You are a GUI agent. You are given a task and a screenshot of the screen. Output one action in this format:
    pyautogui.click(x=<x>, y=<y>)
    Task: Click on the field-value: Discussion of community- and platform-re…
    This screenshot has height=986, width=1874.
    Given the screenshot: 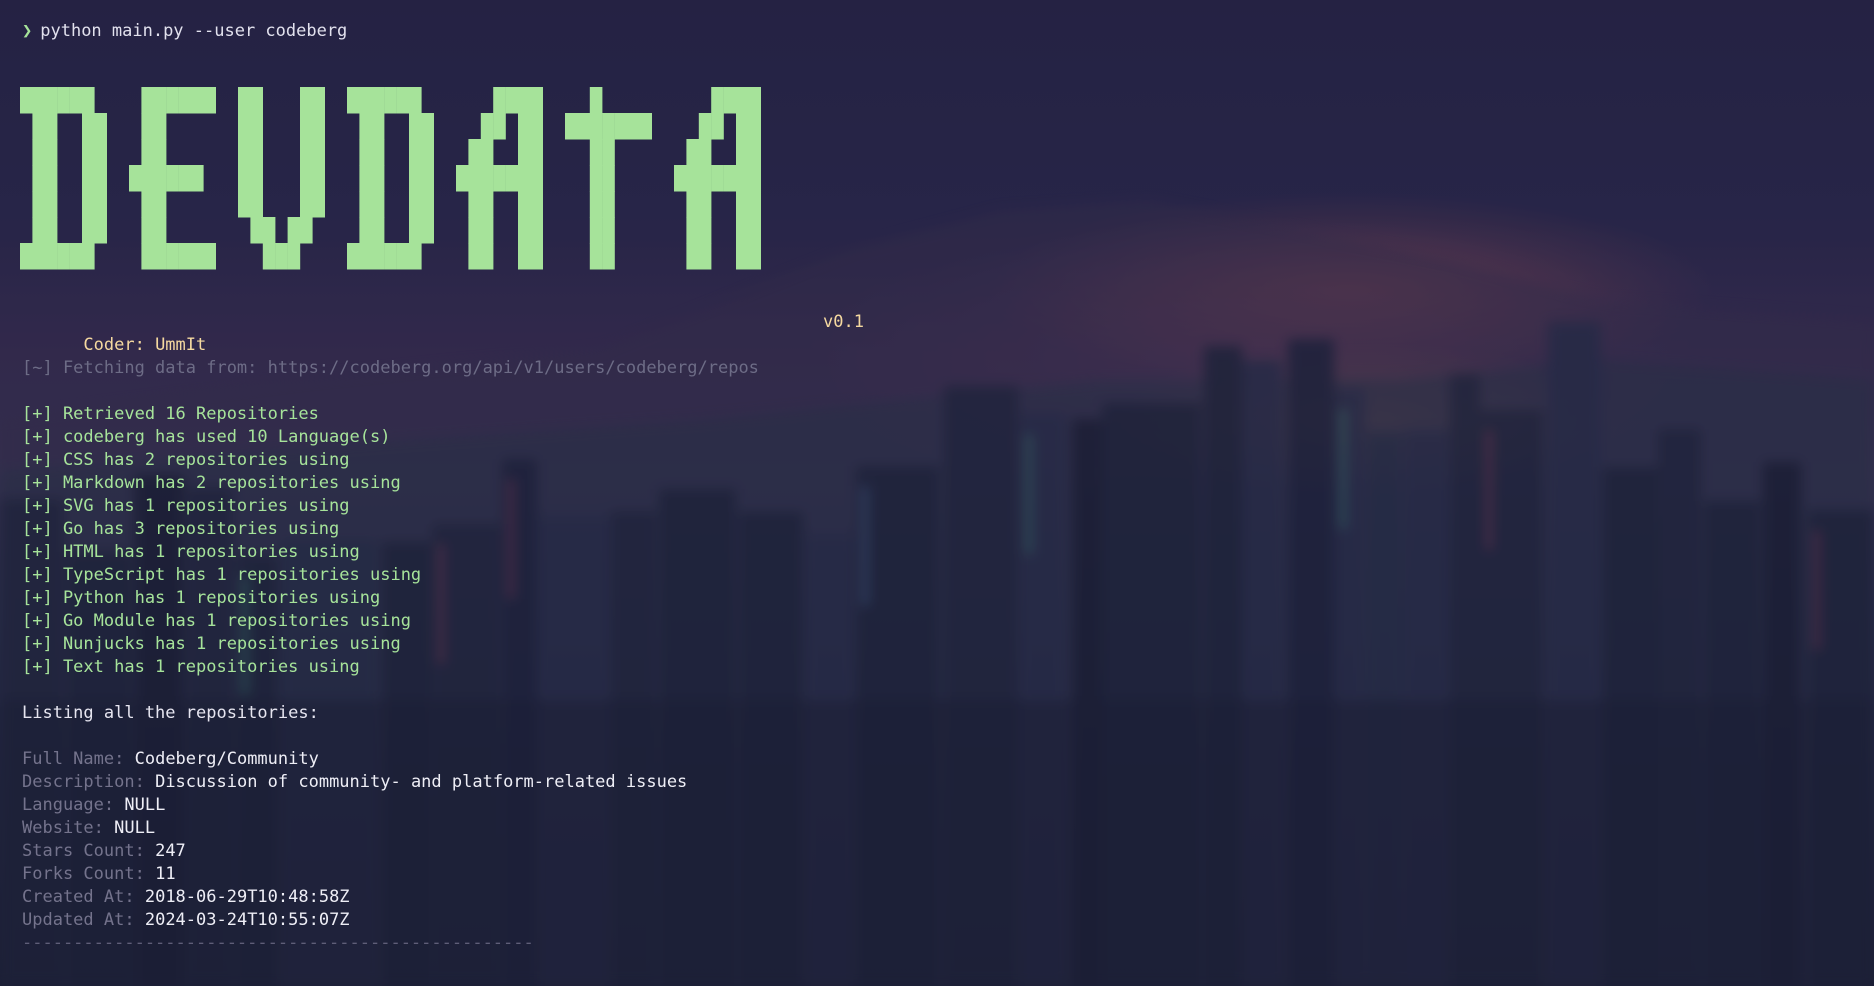 What is the action you would take?
    pyautogui.click(x=421, y=782)
    